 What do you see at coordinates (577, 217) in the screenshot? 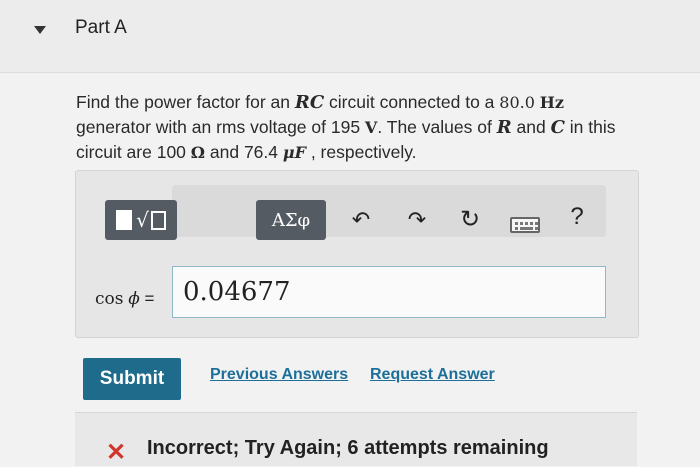
I see `help-button: ?` at bounding box center [577, 217].